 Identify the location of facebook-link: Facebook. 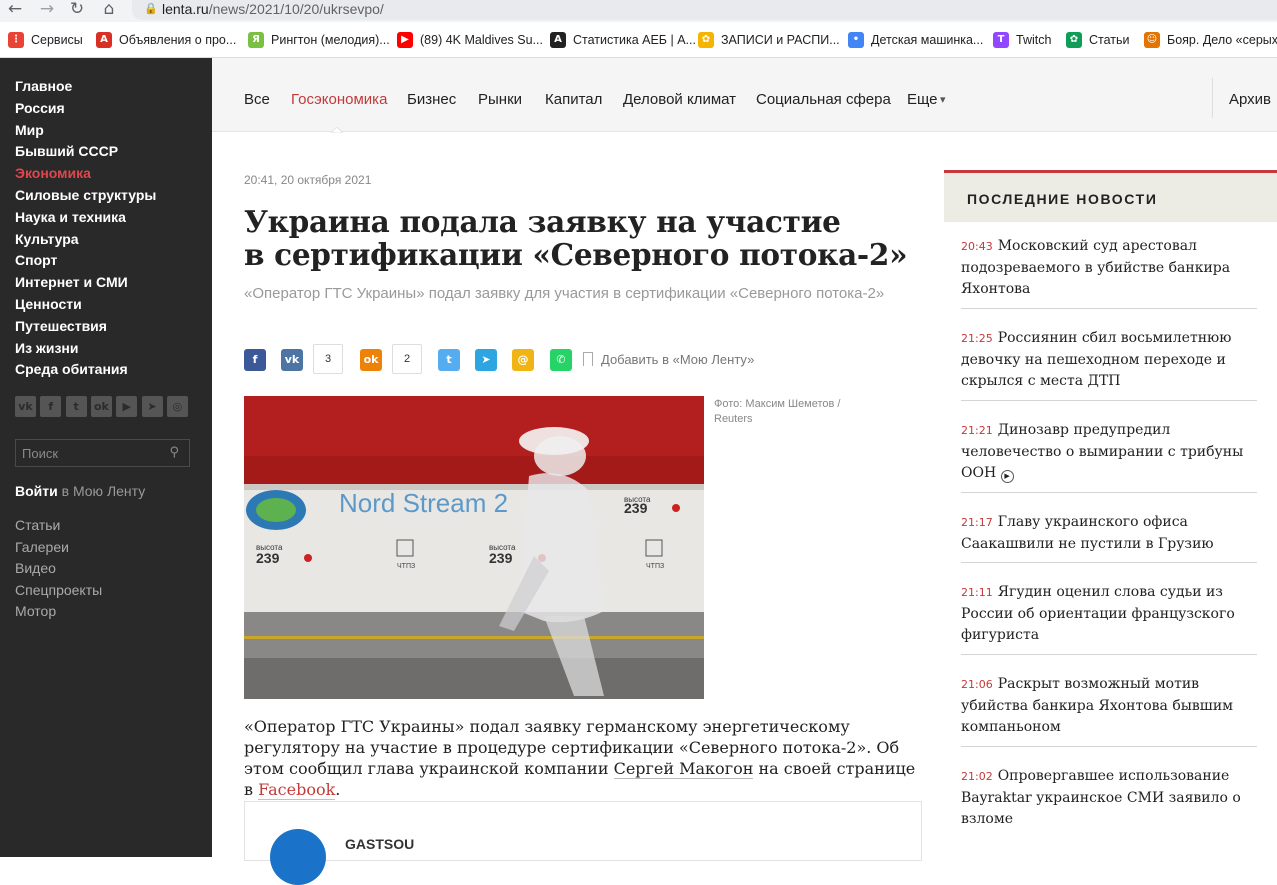
(297, 790).